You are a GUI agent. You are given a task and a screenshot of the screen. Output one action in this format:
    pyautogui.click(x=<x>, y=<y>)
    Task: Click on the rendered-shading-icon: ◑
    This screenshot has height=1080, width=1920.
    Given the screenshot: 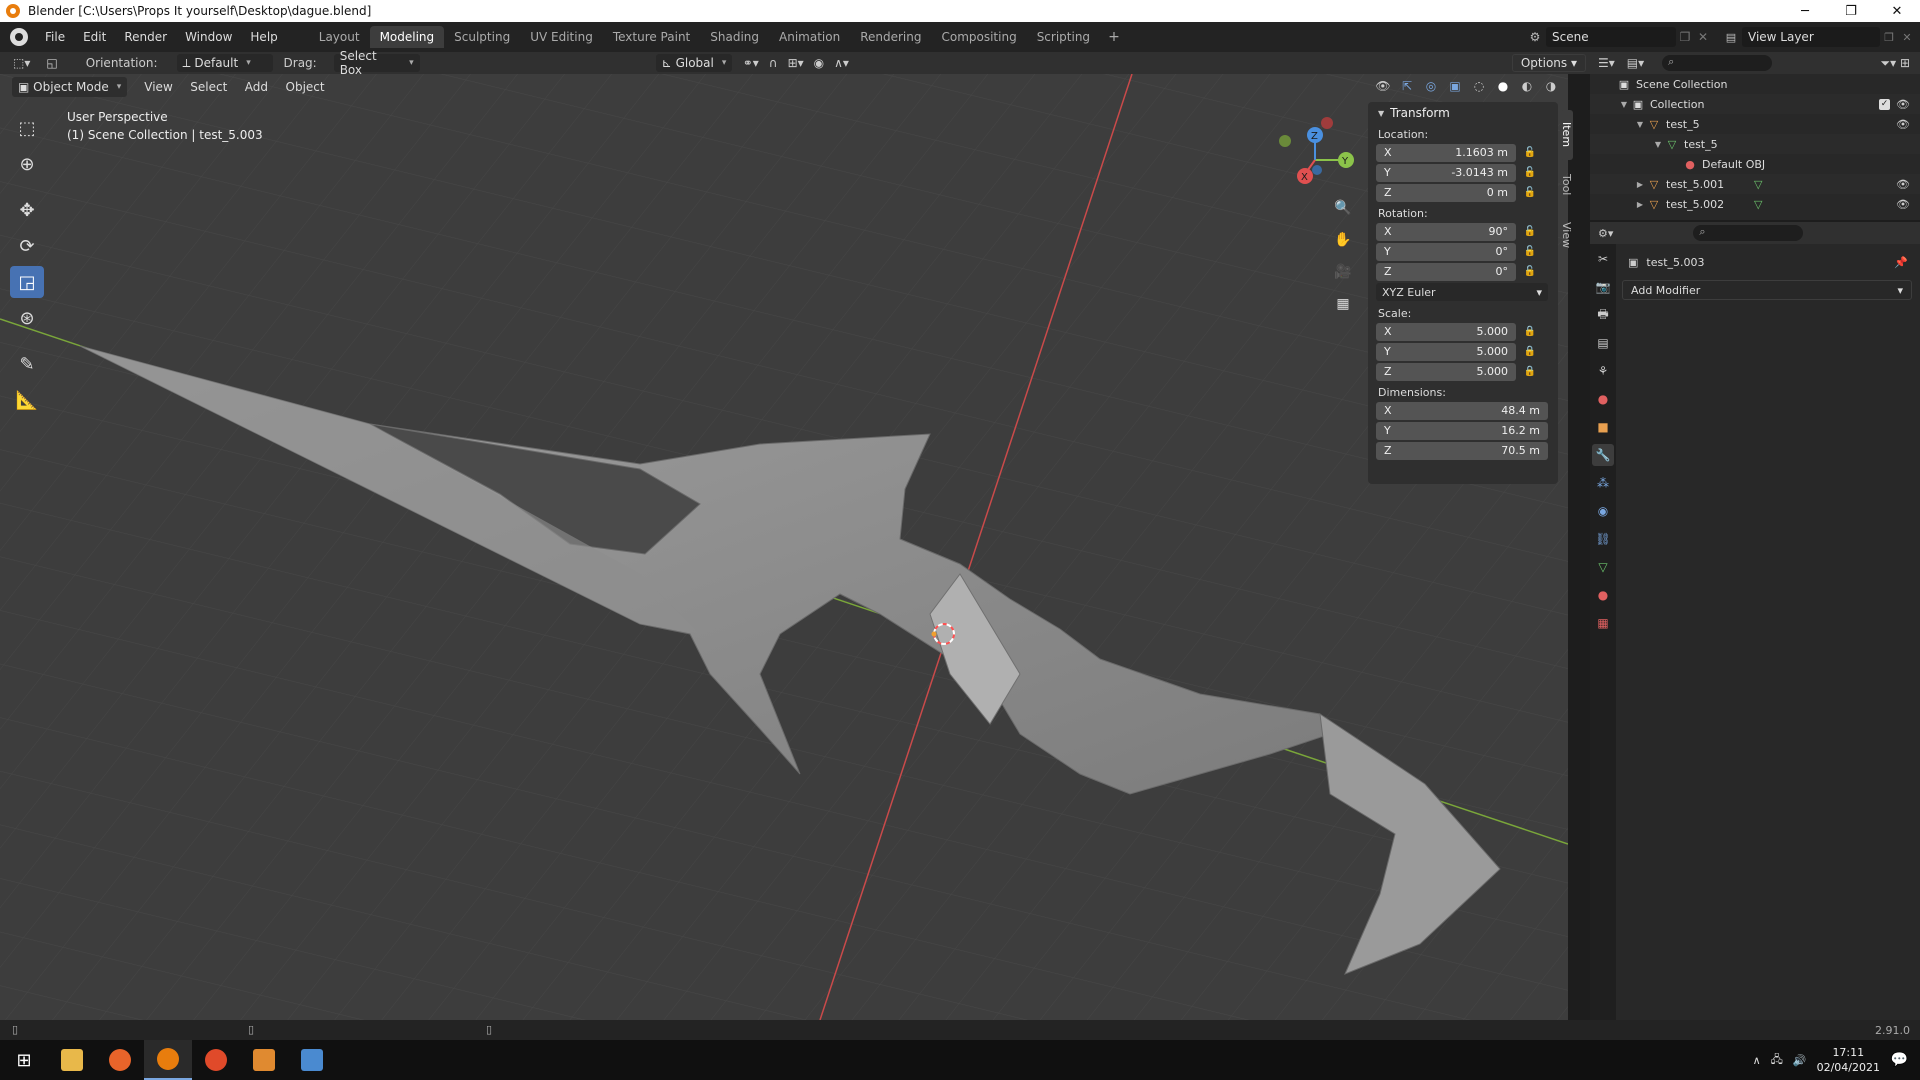 What is the action you would take?
    pyautogui.click(x=1551, y=86)
    